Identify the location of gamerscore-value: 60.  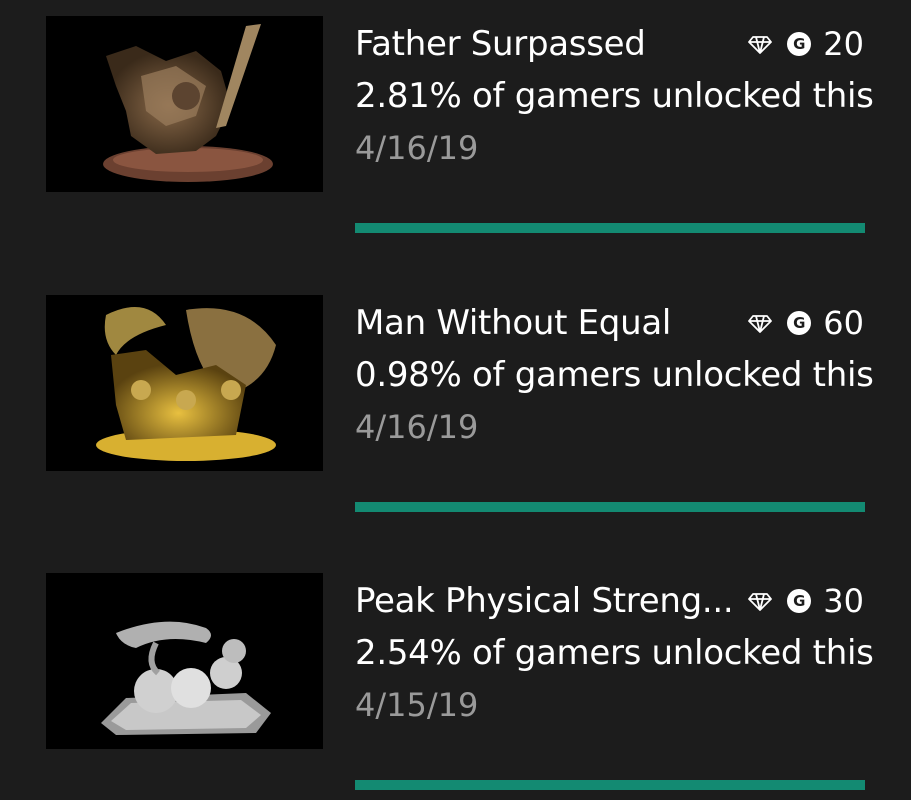
(843, 323).